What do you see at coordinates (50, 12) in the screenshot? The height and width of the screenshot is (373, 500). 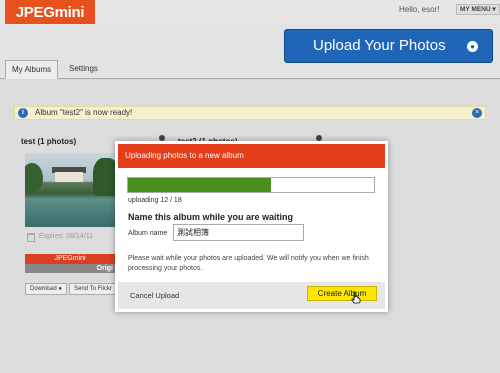 I see `jpegmini-logo: JPEGmini` at bounding box center [50, 12].